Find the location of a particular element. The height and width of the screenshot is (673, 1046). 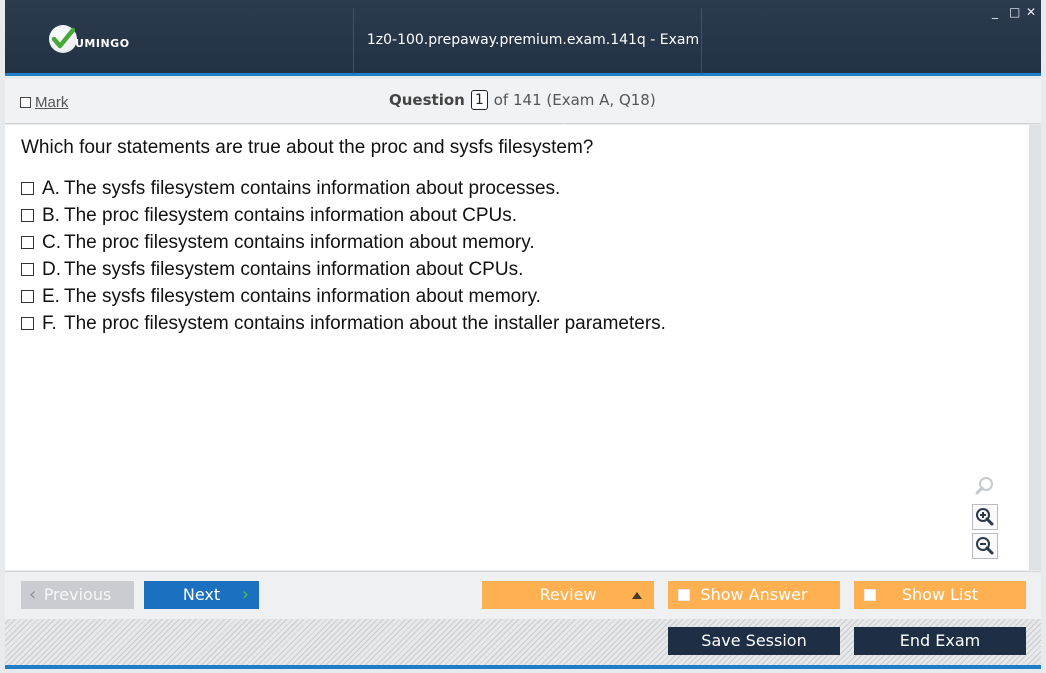

show-answer-button: Show Answer is located at coordinates (754, 595).